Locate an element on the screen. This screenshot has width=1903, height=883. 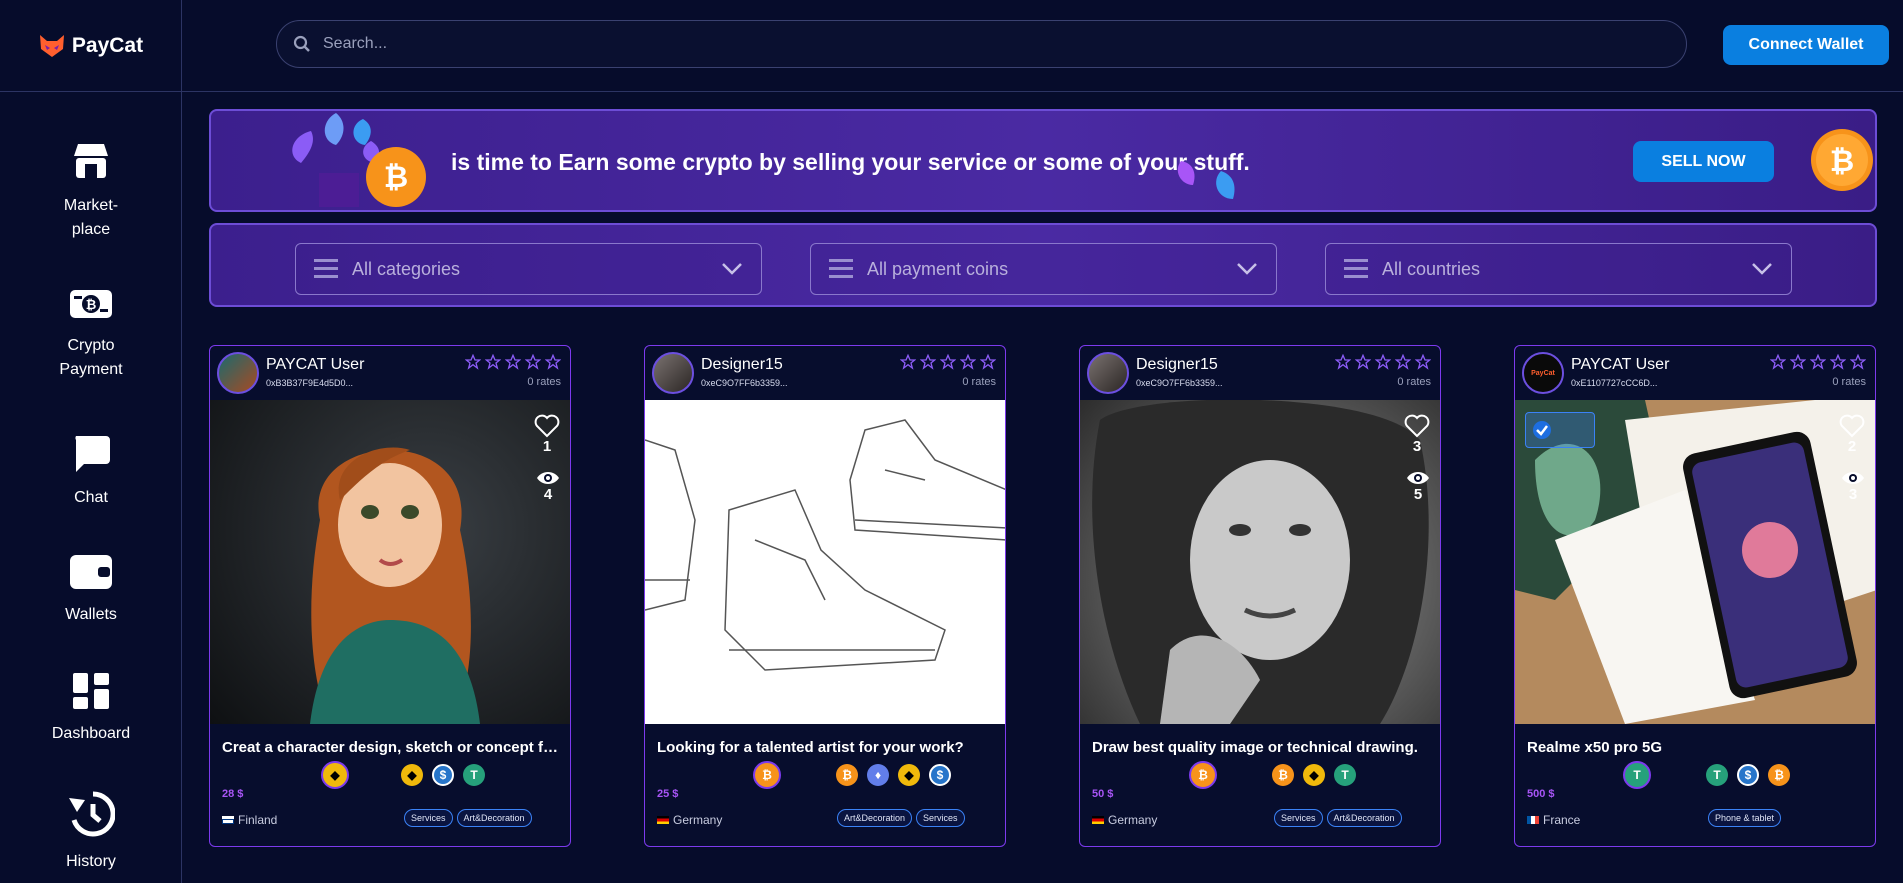
product-image: 3 5 is located at coordinates (1260, 562).